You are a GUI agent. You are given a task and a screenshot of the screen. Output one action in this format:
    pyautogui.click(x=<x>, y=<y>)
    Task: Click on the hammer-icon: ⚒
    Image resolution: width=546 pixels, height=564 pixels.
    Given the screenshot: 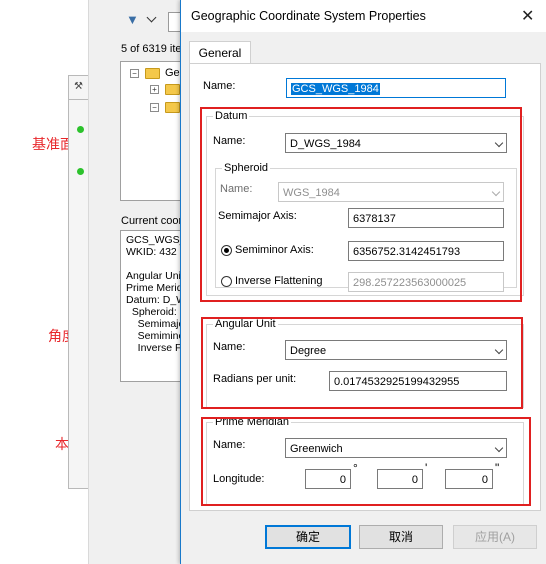 What is the action you would take?
    pyautogui.click(x=78, y=86)
    